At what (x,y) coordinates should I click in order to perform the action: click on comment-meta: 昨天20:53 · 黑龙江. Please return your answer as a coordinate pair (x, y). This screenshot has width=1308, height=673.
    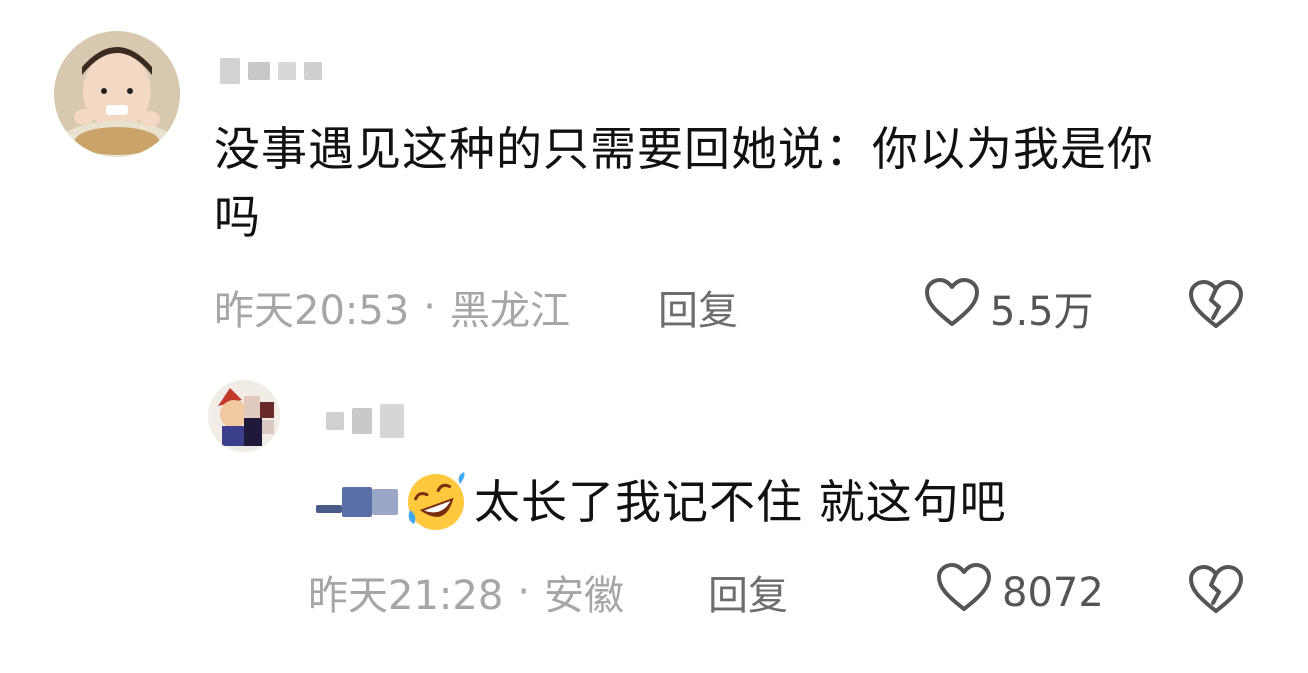
    Looking at the image, I should click on (392, 307).